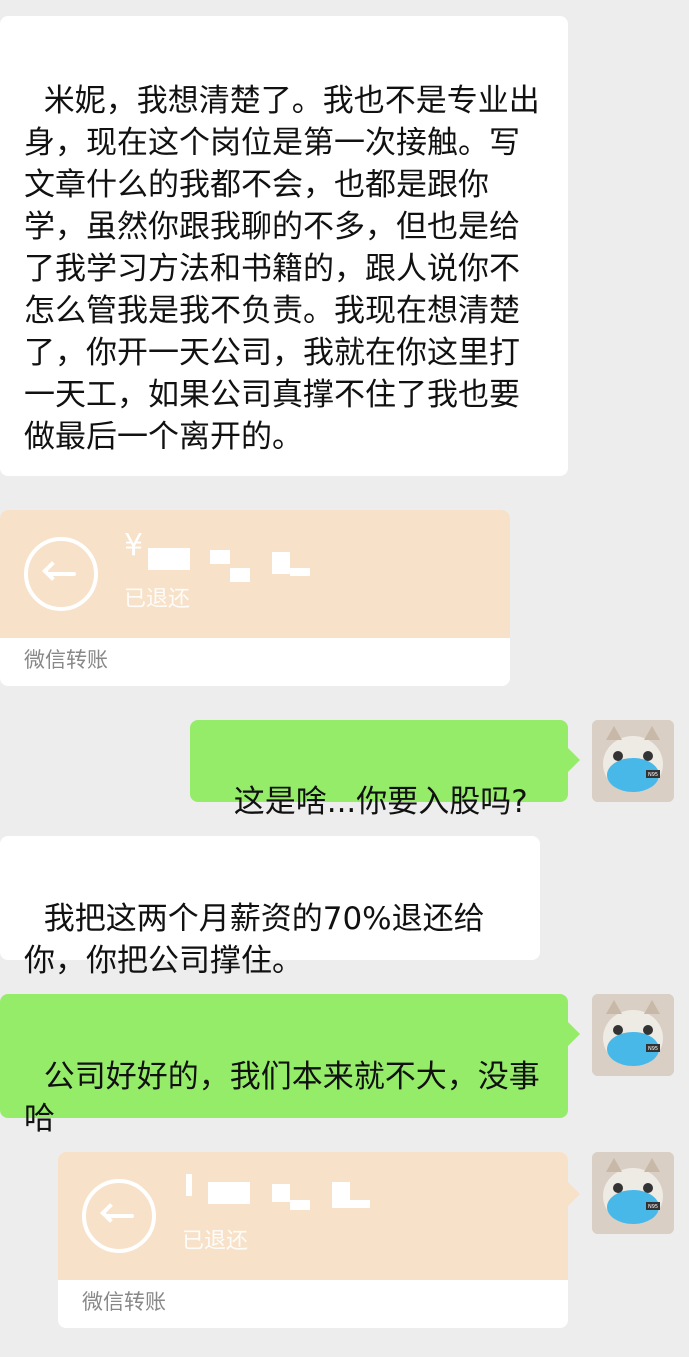 Image resolution: width=689 pixels, height=1357 pixels. What do you see at coordinates (313, 1216) in the screenshot?
I see `transfer-card-header: 已退还` at bounding box center [313, 1216].